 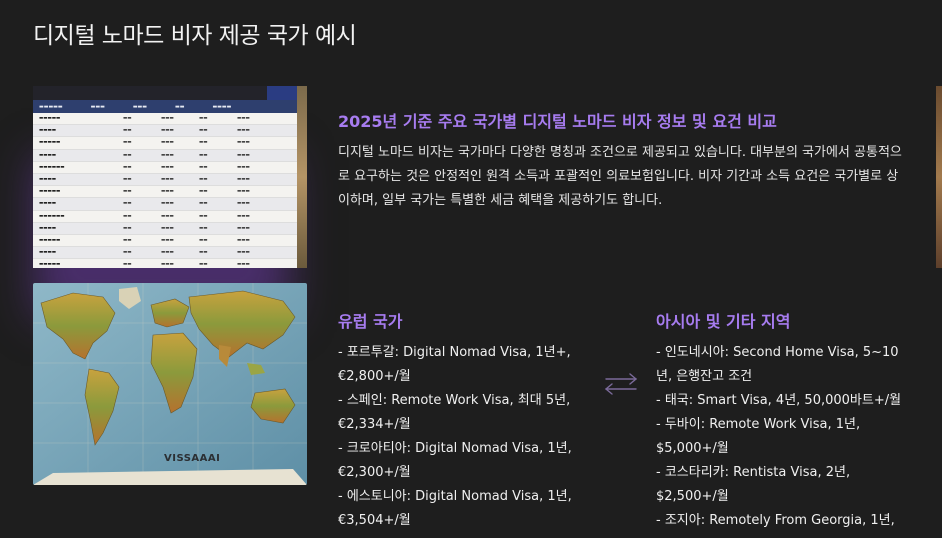 I want to click on world-map-image: VISSAAAI, so click(x=170, y=384).